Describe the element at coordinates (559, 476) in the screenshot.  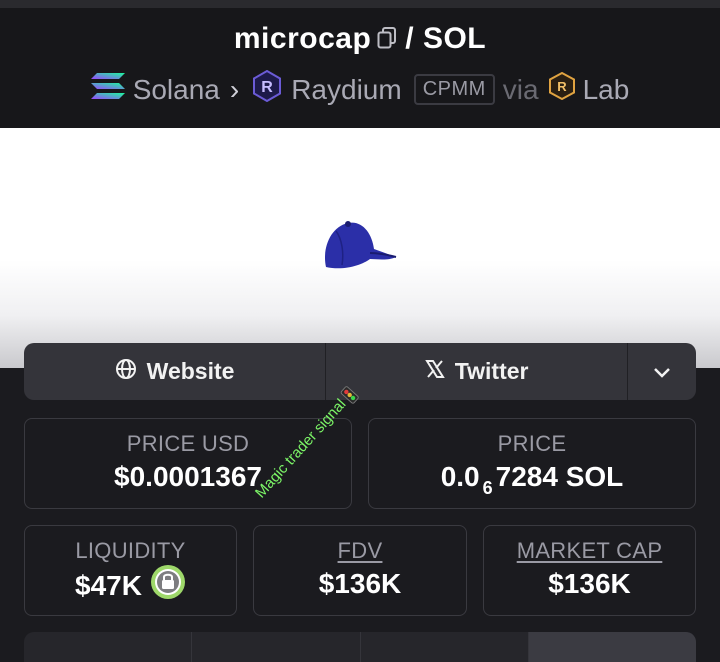
I see `price-value-suffix: 7284 SOL` at that location.